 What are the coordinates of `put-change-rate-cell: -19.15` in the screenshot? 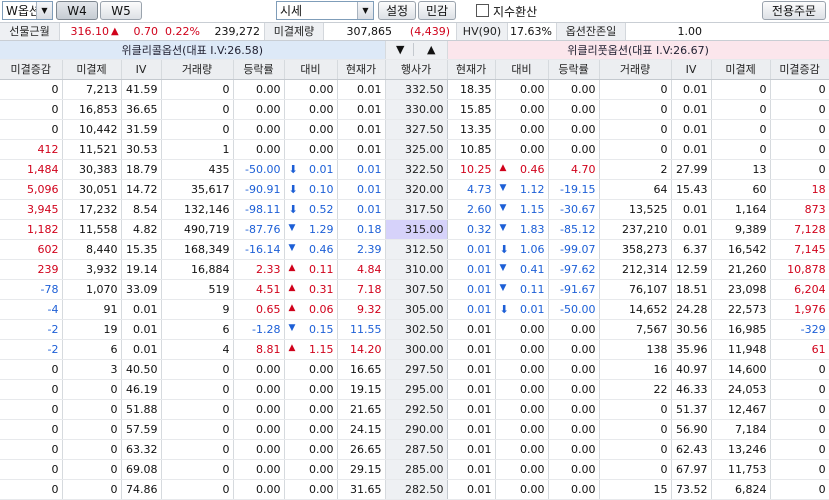 It's located at (574, 189).